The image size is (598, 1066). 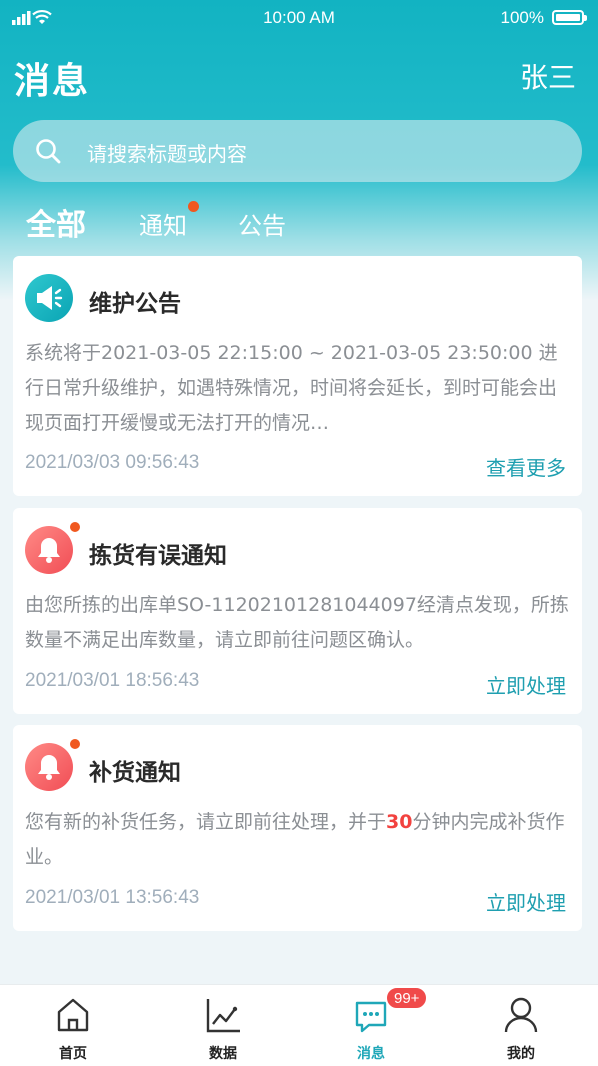 I want to click on message-time: 2021/03/03 09:56:43, so click(x=112, y=462).